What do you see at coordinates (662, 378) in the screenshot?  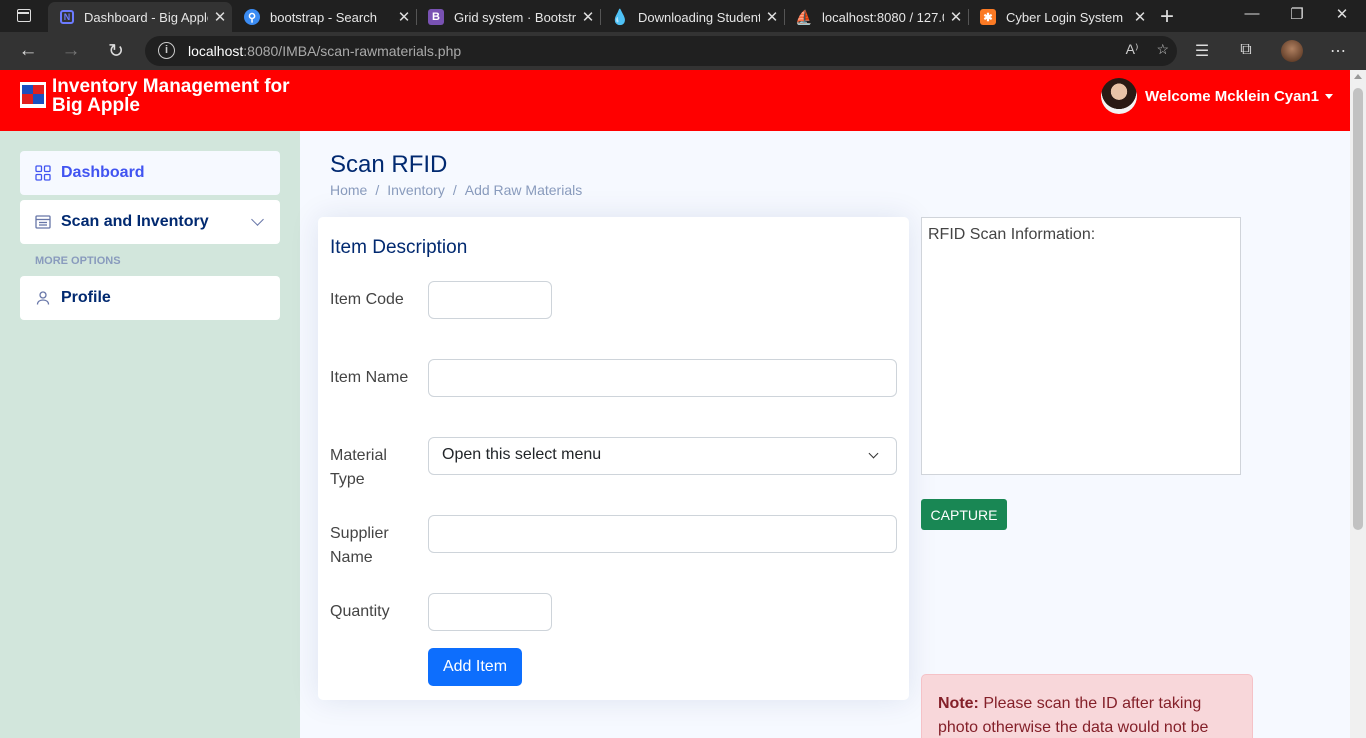 I see `item-name-input` at bounding box center [662, 378].